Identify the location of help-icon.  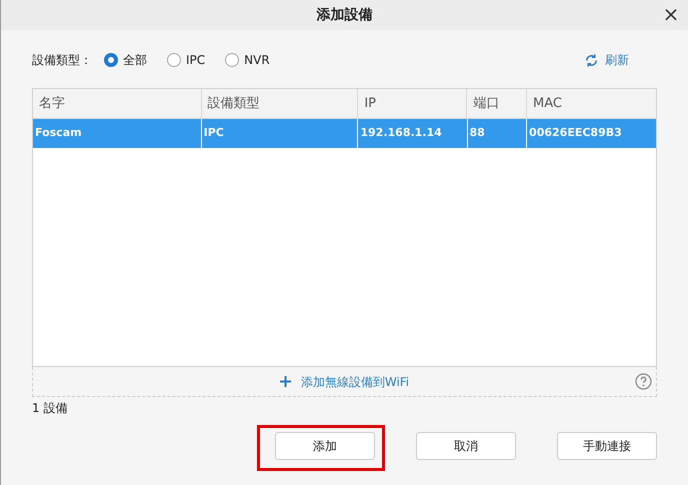
(643, 381).